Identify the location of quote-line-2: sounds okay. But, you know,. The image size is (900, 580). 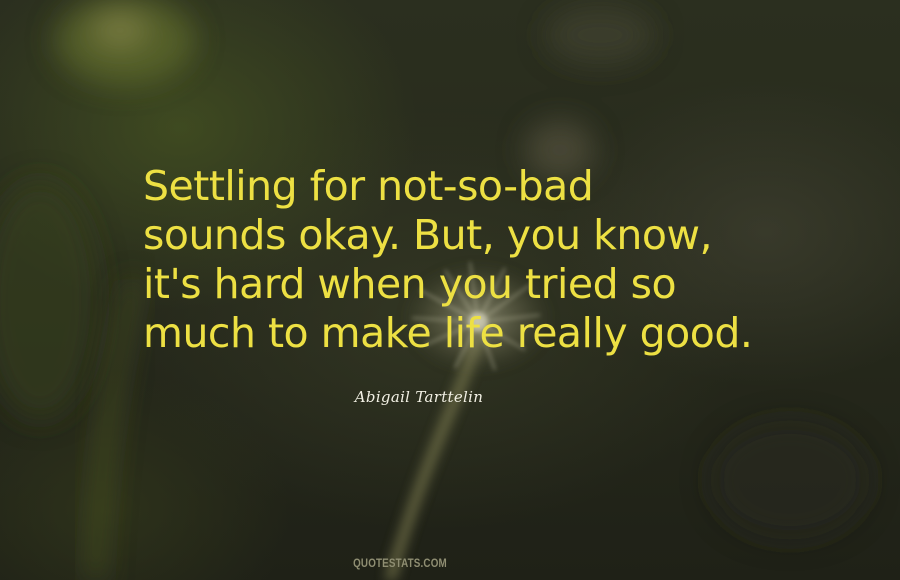
(428, 235).